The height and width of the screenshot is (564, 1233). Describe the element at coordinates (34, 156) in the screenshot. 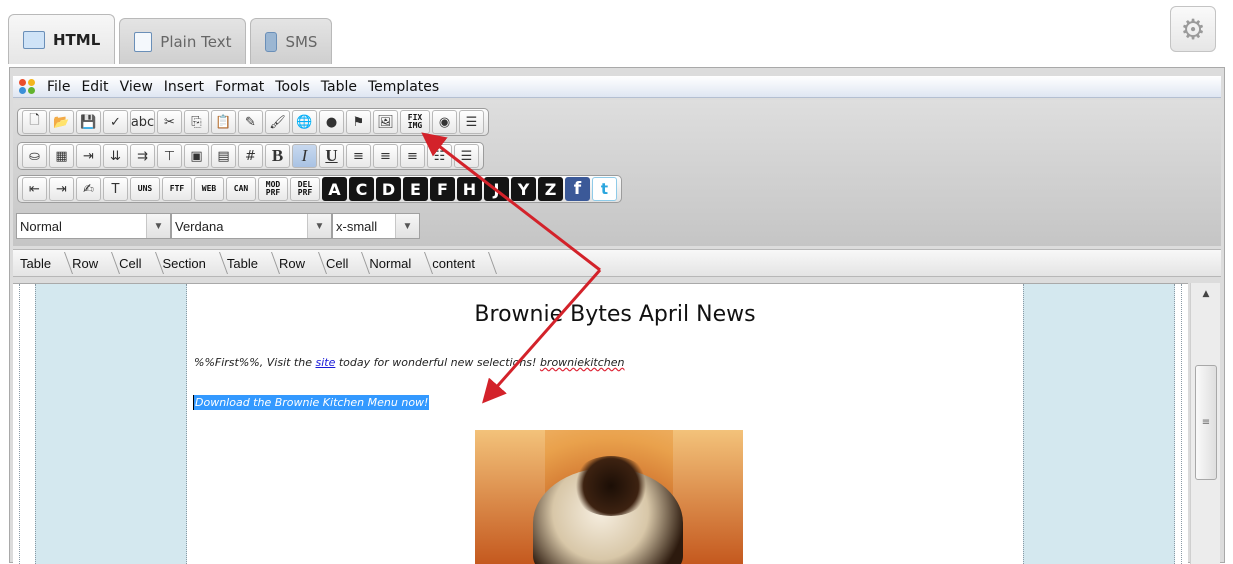

I see `background-color-button: ⛀` at that location.